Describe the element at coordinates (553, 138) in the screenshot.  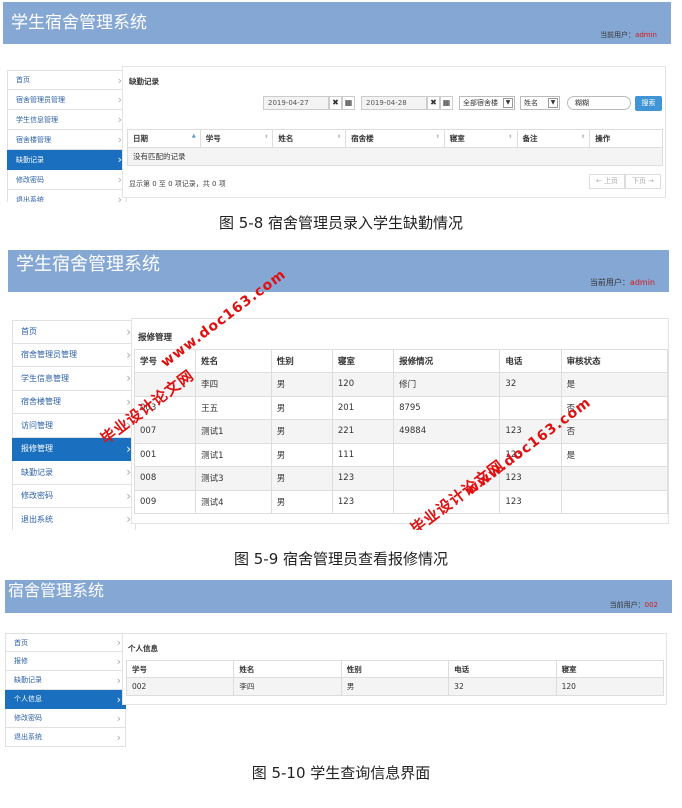
I see `column-header: 备注 ⬍` at that location.